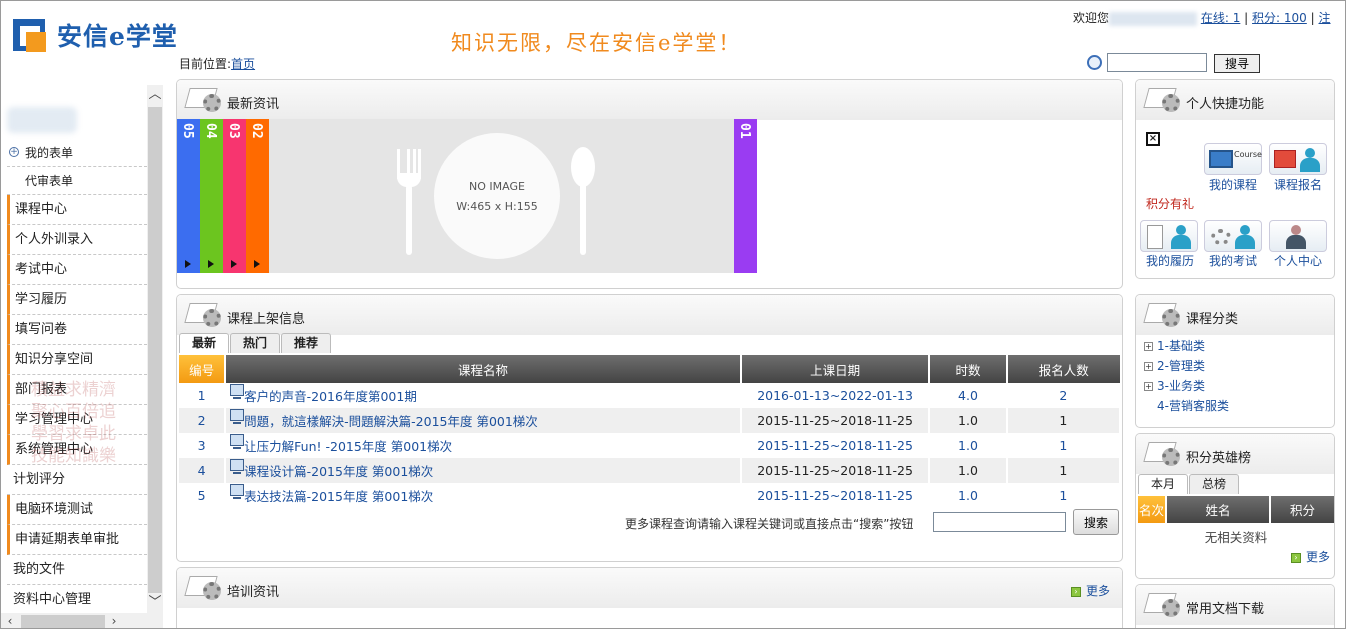 The width and height of the screenshot is (1346, 629). Describe the element at coordinates (1233, 159) in the screenshot. I see `my-courses-icon: Course` at that location.